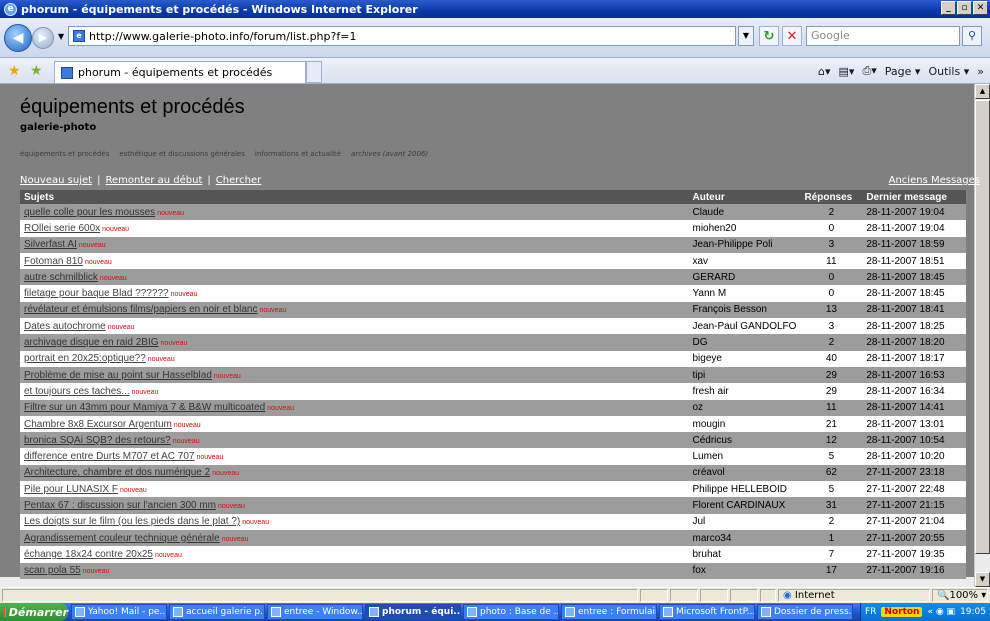  What do you see at coordinates (869, 71) in the screenshot?
I see `print-icon: ⎙▾` at bounding box center [869, 71].